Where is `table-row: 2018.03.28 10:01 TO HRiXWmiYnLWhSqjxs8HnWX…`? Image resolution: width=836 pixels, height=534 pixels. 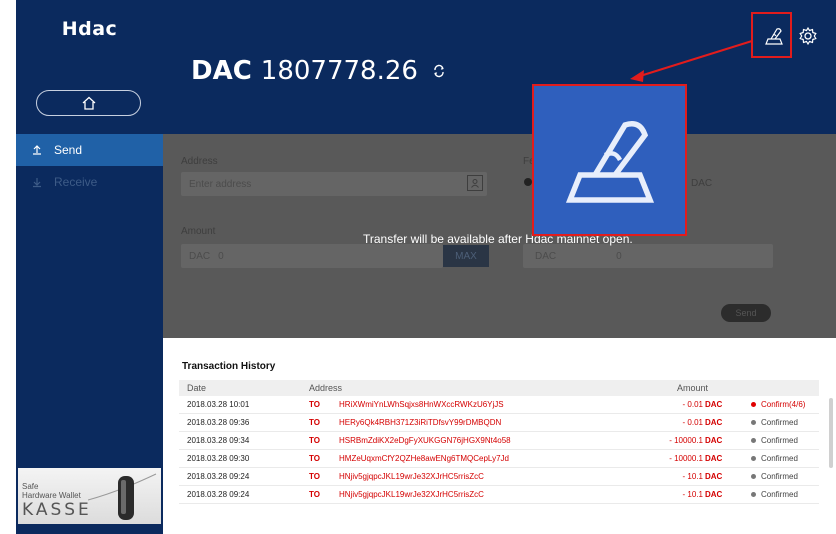
table-row: 2018.03.28 10:01 TO HRiXWmiYnLWhSqjxs8HnWX… is located at coordinates (499, 405).